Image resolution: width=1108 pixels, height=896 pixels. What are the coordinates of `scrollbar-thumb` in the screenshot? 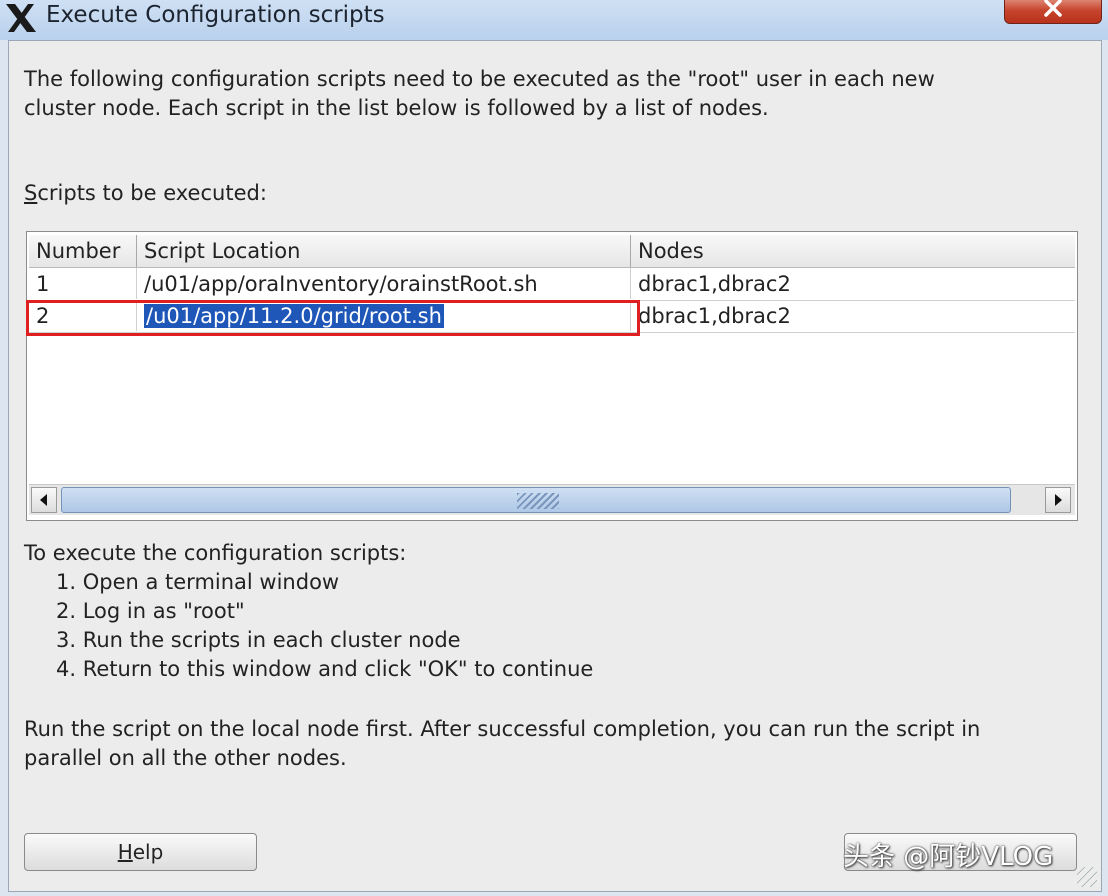 It's located at (536, 500).